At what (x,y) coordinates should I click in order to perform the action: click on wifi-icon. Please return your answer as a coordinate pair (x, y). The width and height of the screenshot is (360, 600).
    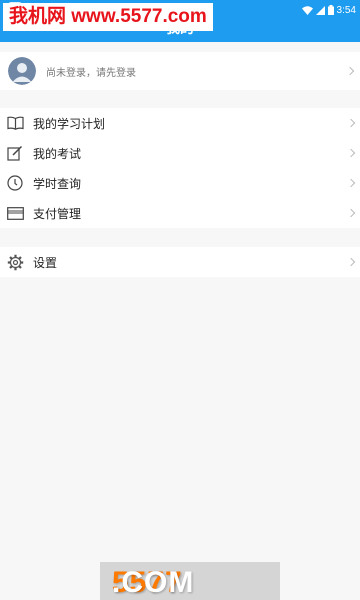
    Looking at the image, I should click on (307, 10).